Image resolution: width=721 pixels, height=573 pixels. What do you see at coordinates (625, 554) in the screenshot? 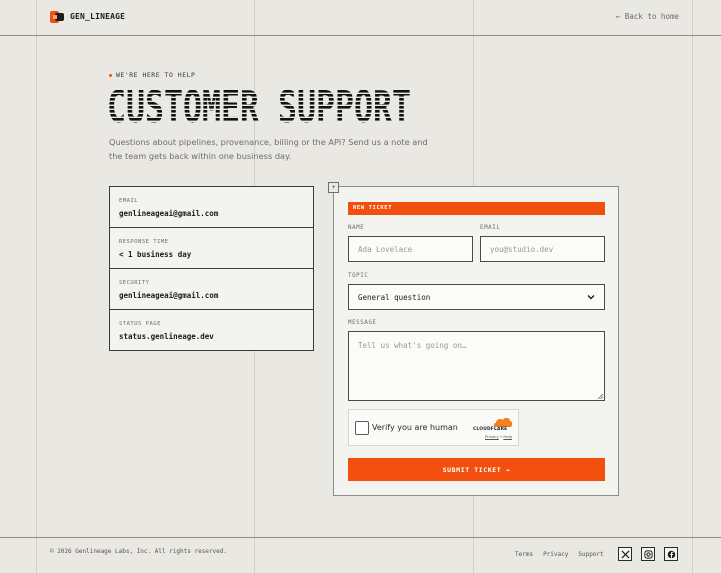
I see `x-icon` at bounding box center [625, 554].